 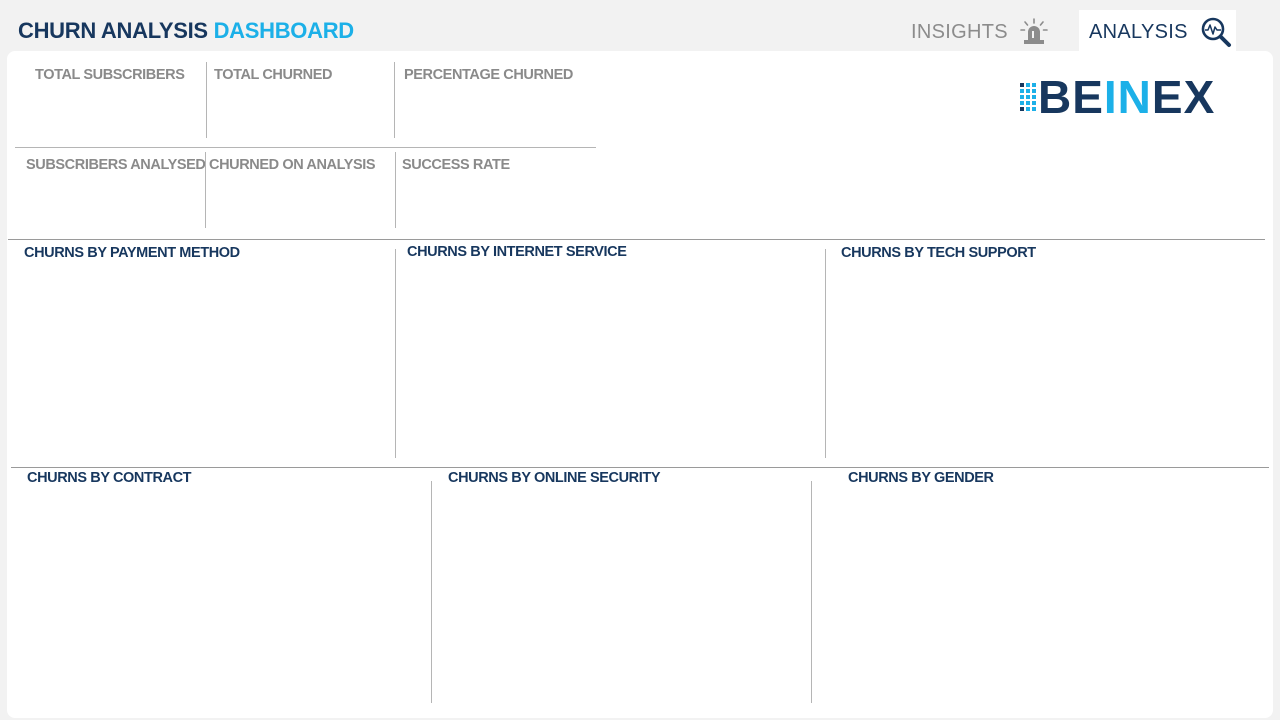 What do you see at coordinates (305, 147) in the screenshot?
I see `kpi-divider` at bounding box center [305, 147].